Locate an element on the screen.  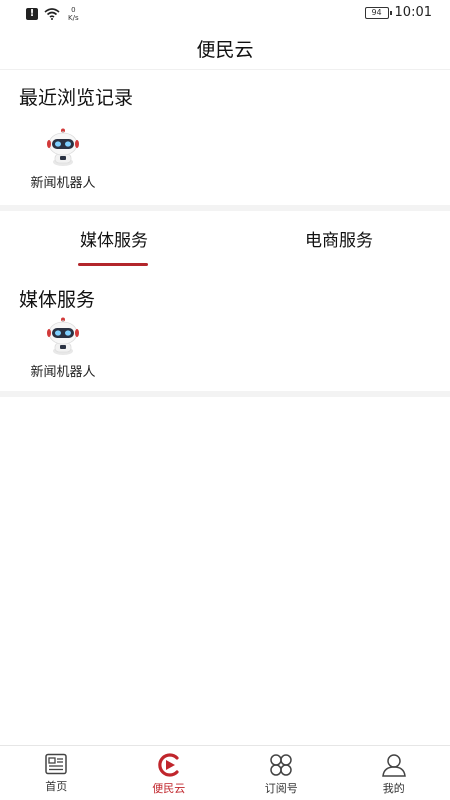
media-item-news-robot: 新闻机器人 is located at coordinates (63, 348).